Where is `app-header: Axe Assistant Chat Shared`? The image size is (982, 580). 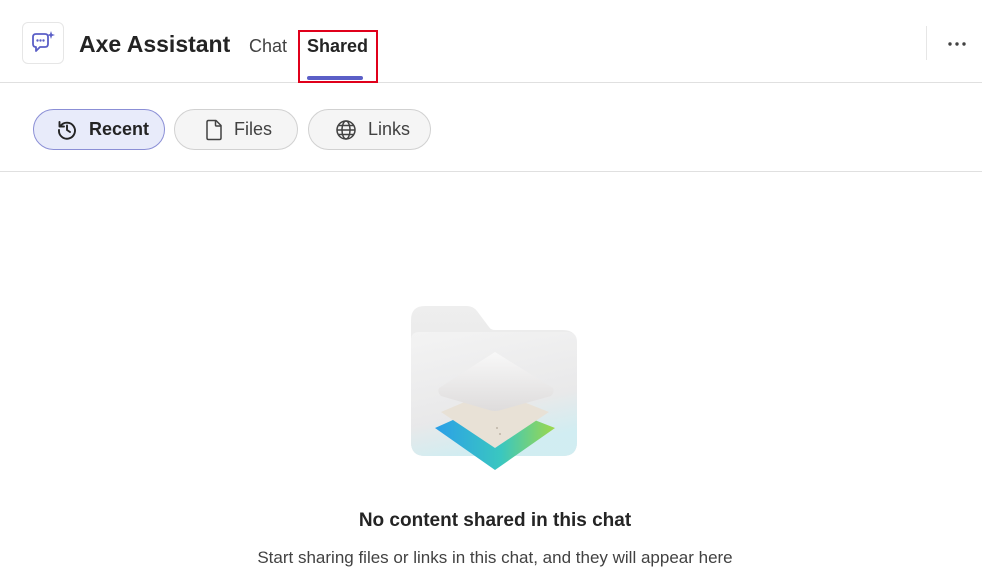
app-header: Axe Assistant Chat Shared is located at coordinates (491, 41).